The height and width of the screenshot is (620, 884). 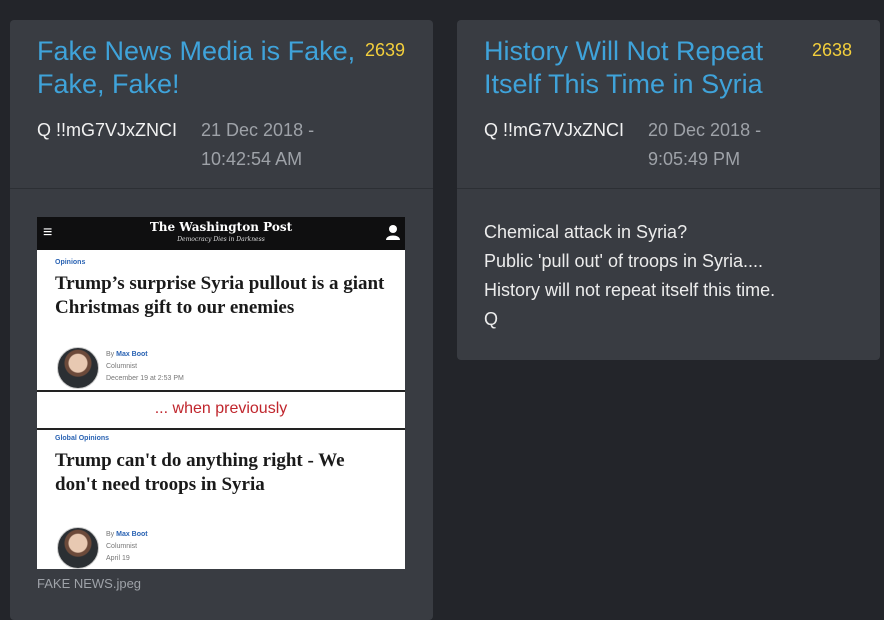 I want to click on article-section: Global Opinions, so click(x=82, y=438).